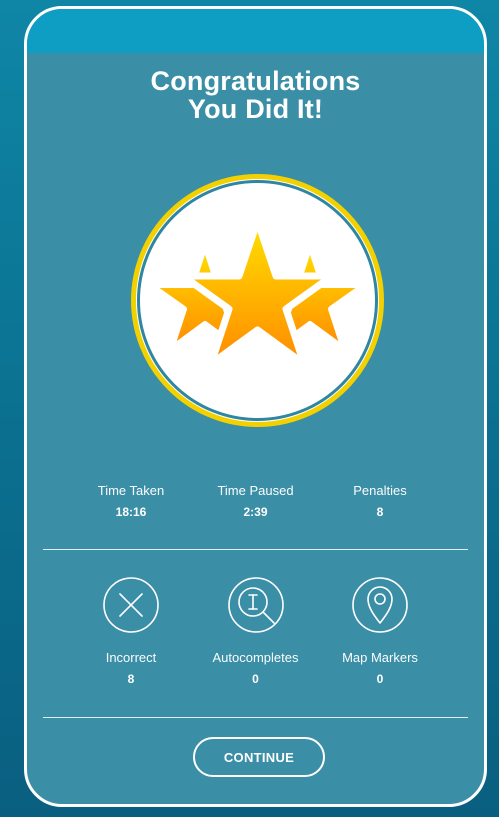 The image size is (499, 817). I want to click on card-header-bar, so click(255, 31).